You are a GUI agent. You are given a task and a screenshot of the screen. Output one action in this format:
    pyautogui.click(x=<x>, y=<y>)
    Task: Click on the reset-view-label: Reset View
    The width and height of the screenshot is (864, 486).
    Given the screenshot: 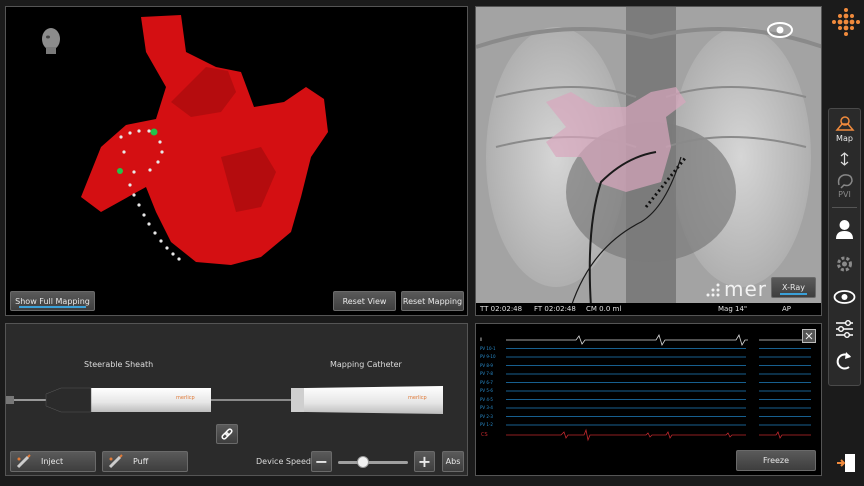 What is the action you would take?
    pyautogui.click(x=364, y=301)
    